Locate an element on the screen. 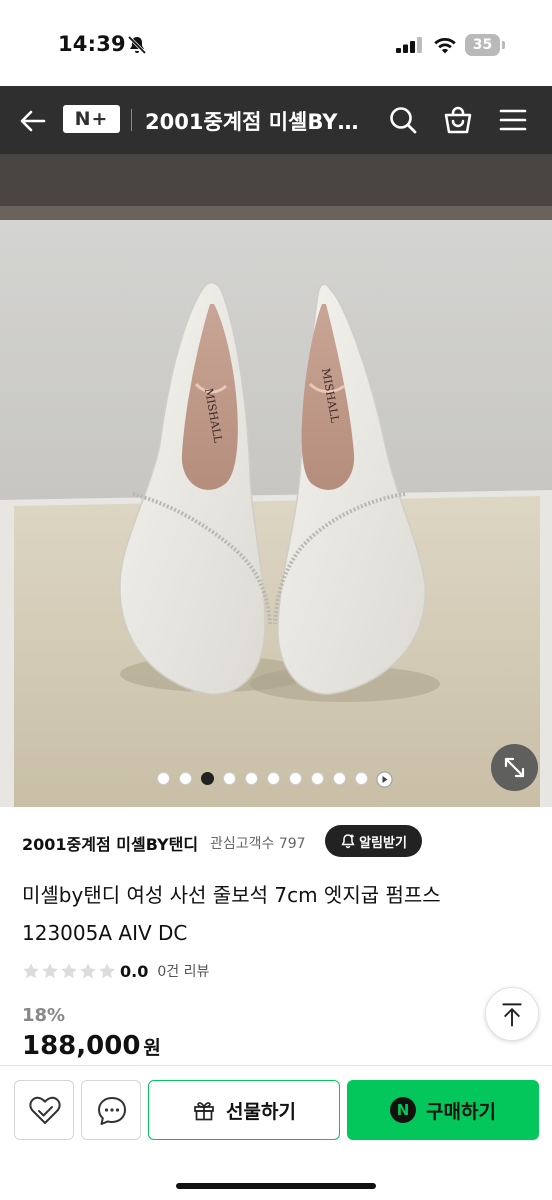  rating-value: 0.0 is located at coordinates (134, 971).